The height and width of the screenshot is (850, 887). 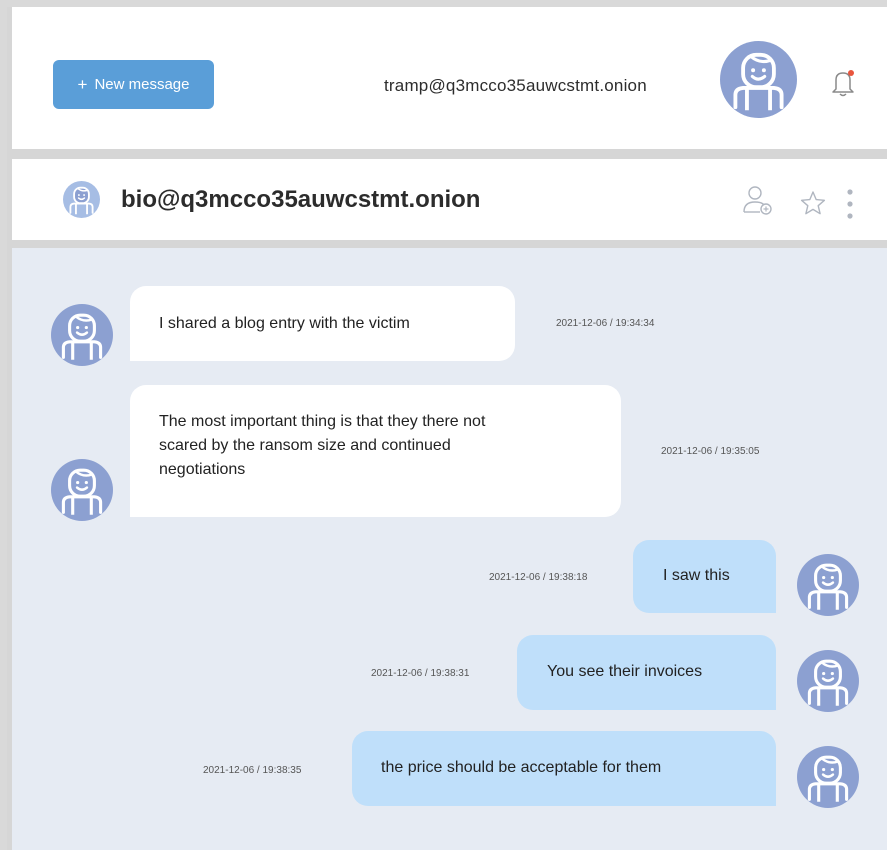 What do you see at coordinates (301, 199) in the screenshot?
I see `contact-name: bio@q3mcco35auwcstmt.onion` at bounding box center [301, 199].